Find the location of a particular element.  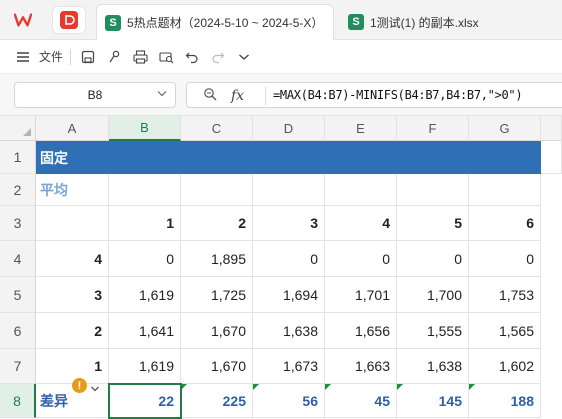

column-header-f: F is located at coordinates (433, 128).